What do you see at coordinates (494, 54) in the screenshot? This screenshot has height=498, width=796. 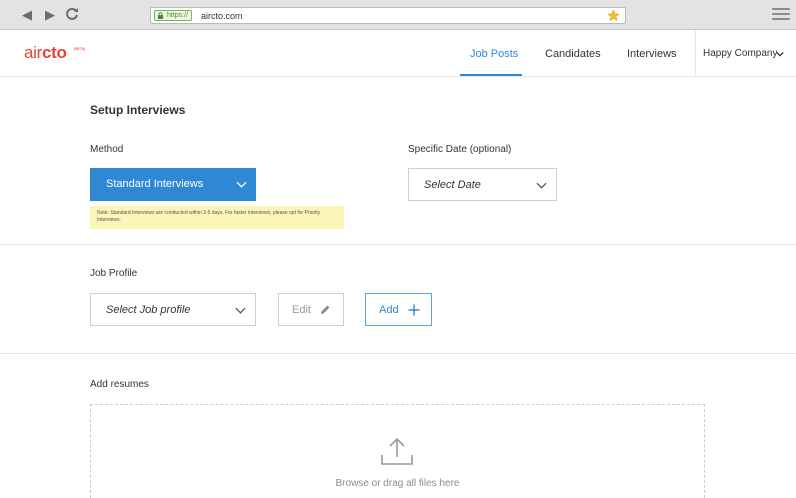 I see `nav-job-posts: Job Posts` at bounding box center [494, 54].